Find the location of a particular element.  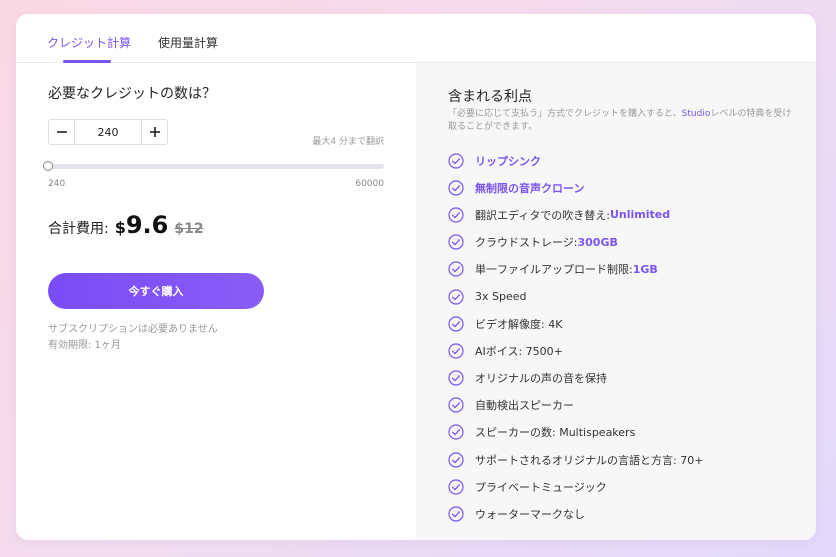

benefit-label: AIボイス: 7500+ is located at coordinates (519, 351).